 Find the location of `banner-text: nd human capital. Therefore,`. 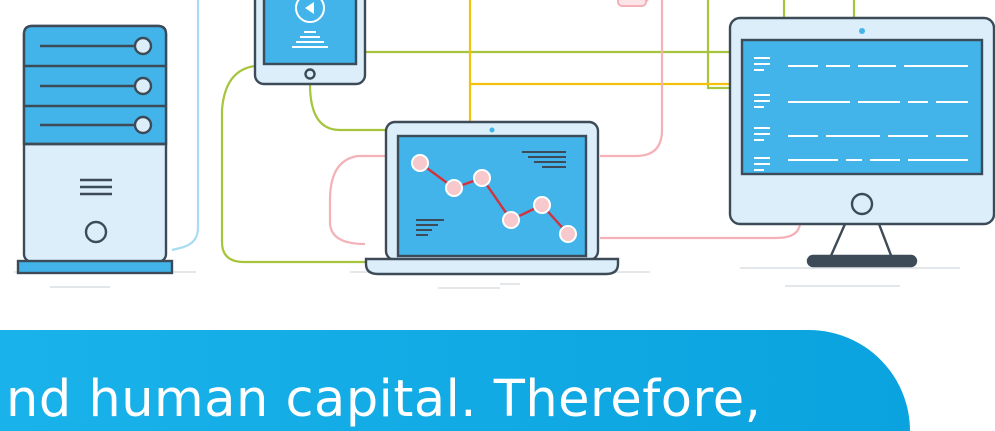

banner-text: nd human capital. Therefore, is located at coordinates (384, 399).